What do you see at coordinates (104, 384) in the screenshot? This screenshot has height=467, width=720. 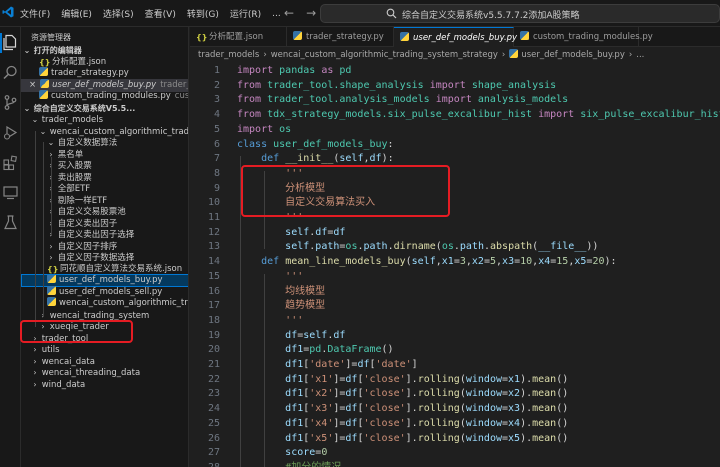 I see `folder-item: › wind_data` at bounding box center [104, 384].